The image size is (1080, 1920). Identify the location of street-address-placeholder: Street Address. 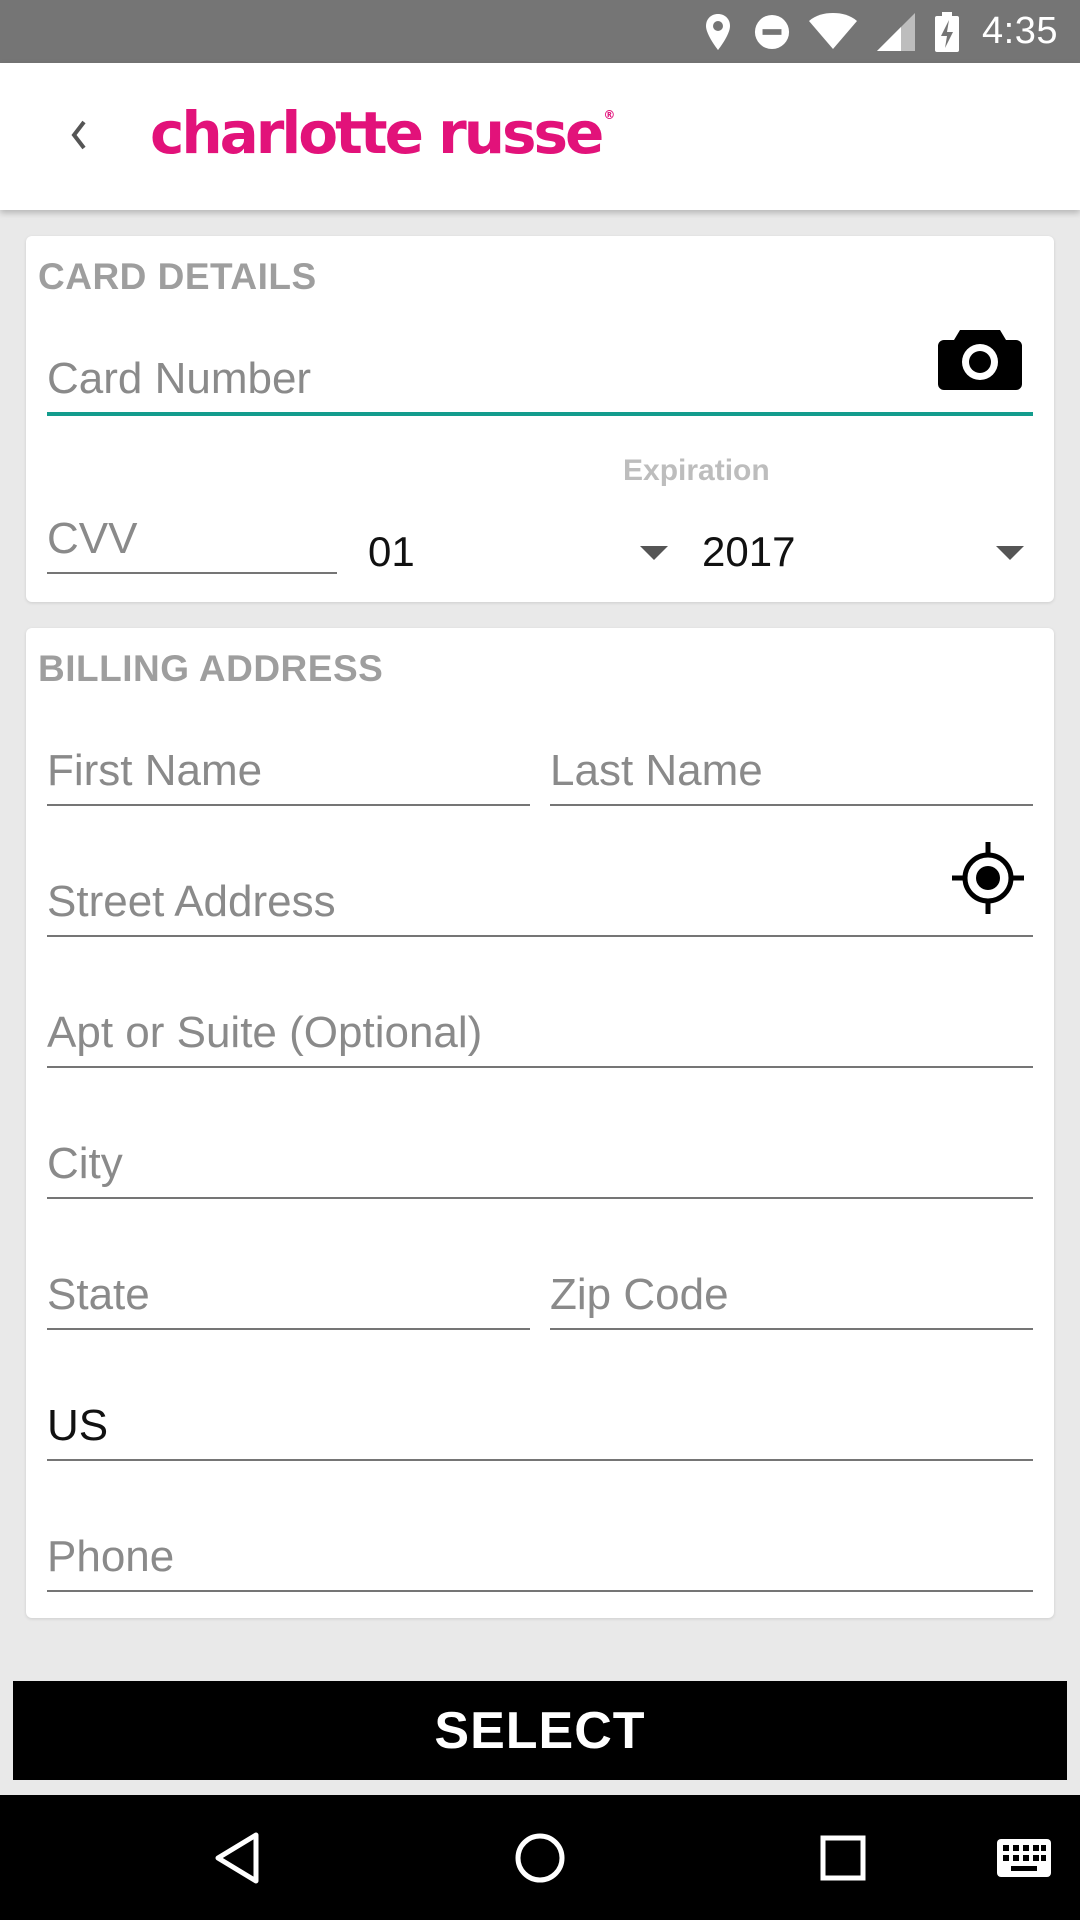
(191, 901).